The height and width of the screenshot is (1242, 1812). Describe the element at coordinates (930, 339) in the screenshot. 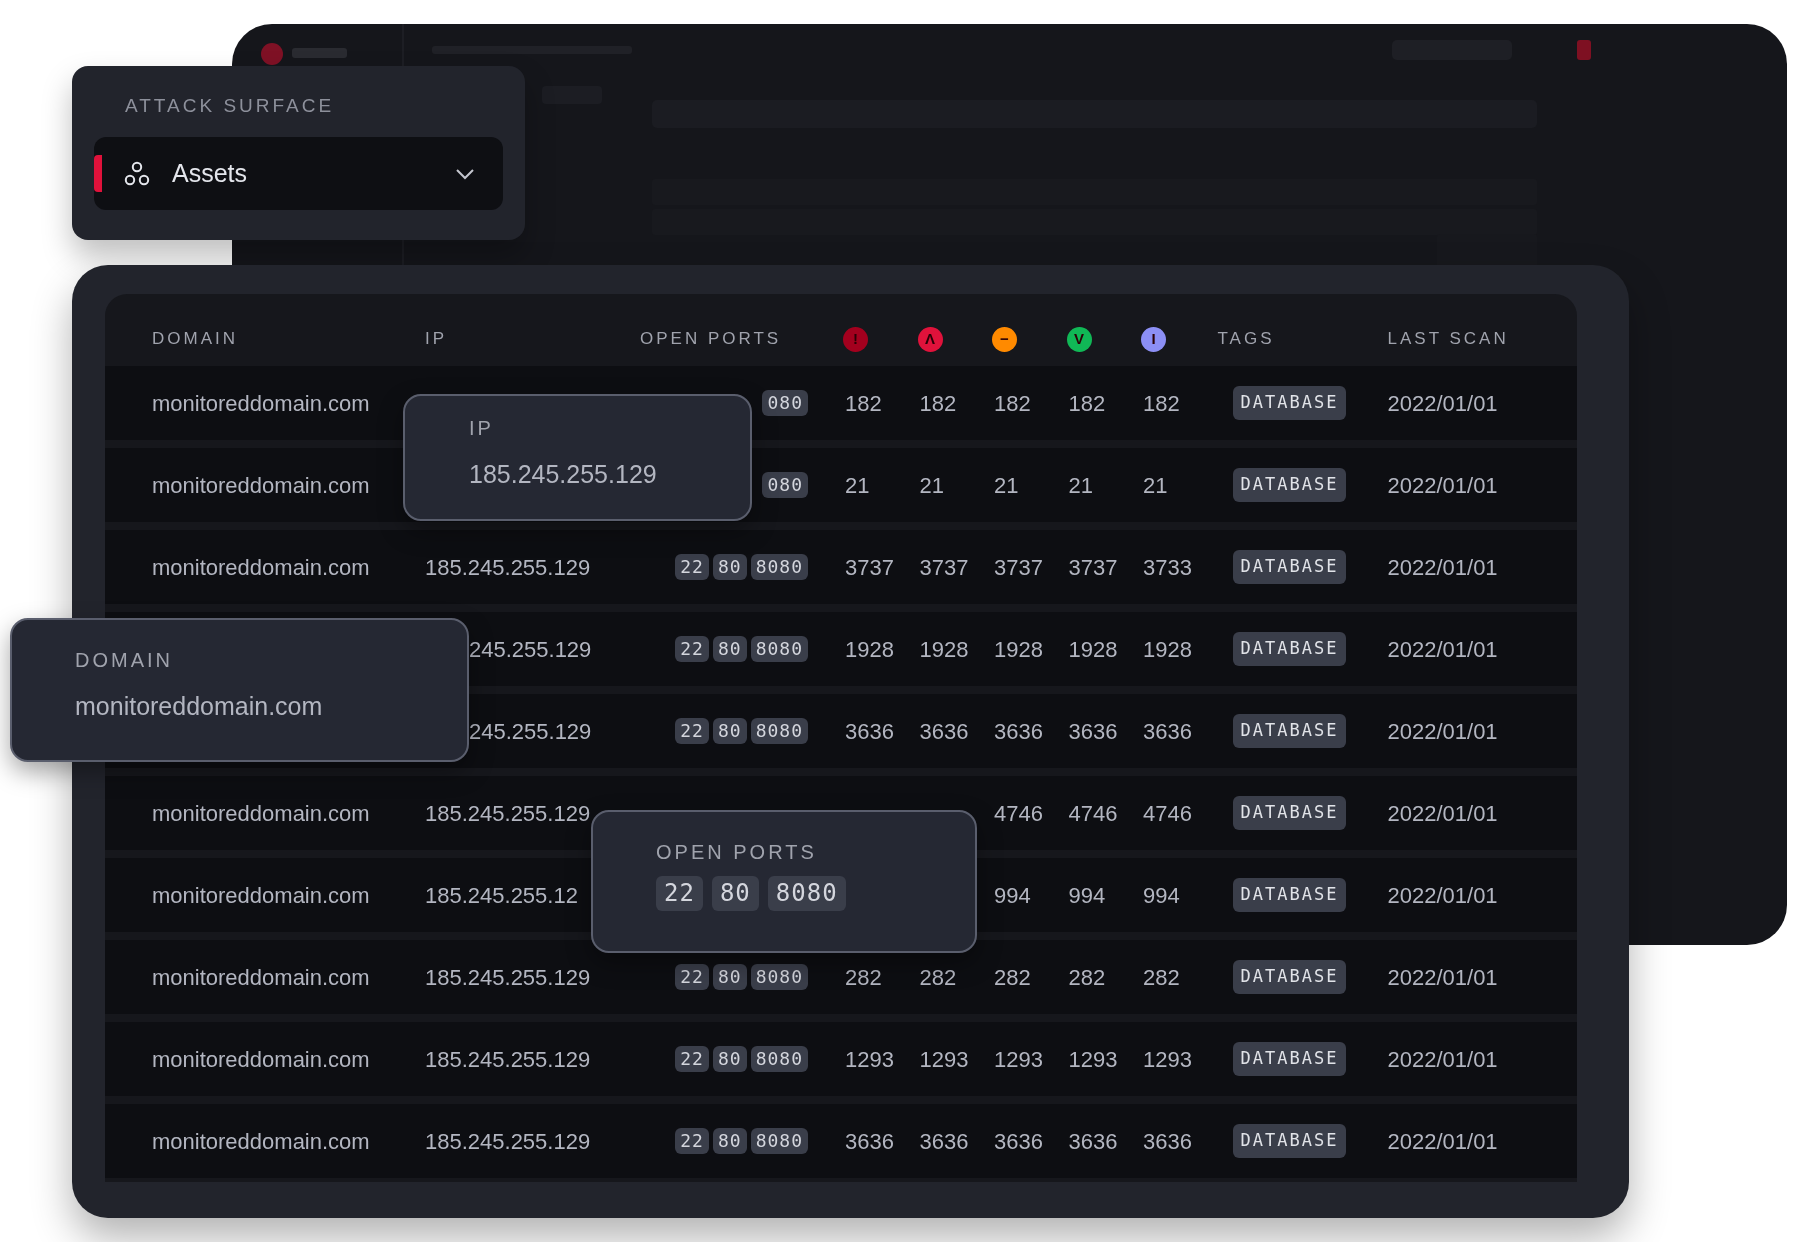

I see `severity-icon: Λ` at that location.